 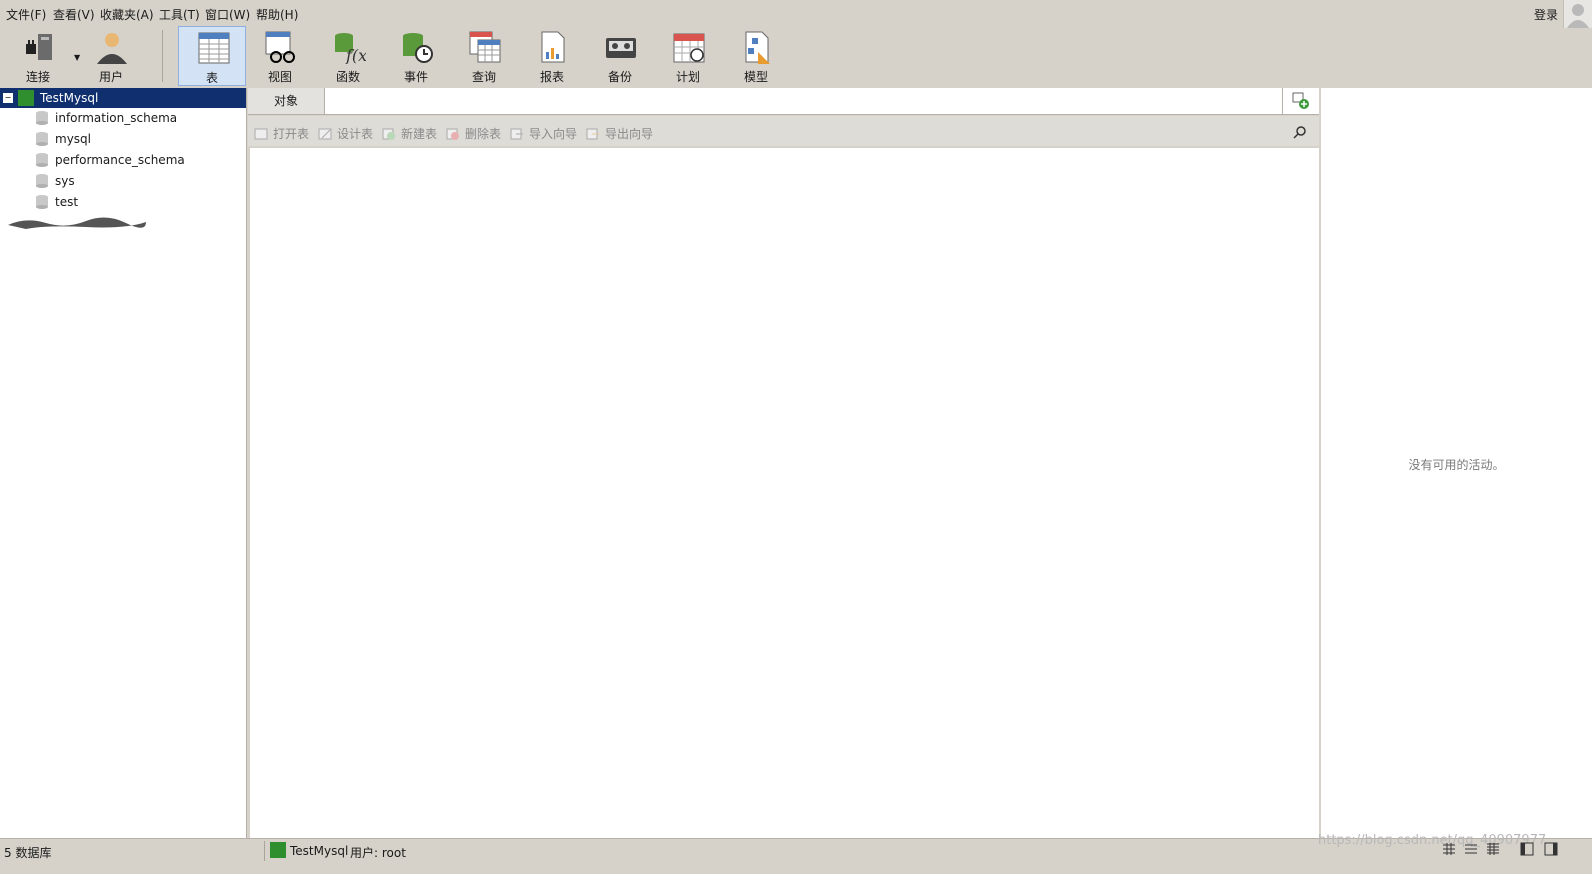 I want to click on collapse-icon: −, so click(x=8, y=98).